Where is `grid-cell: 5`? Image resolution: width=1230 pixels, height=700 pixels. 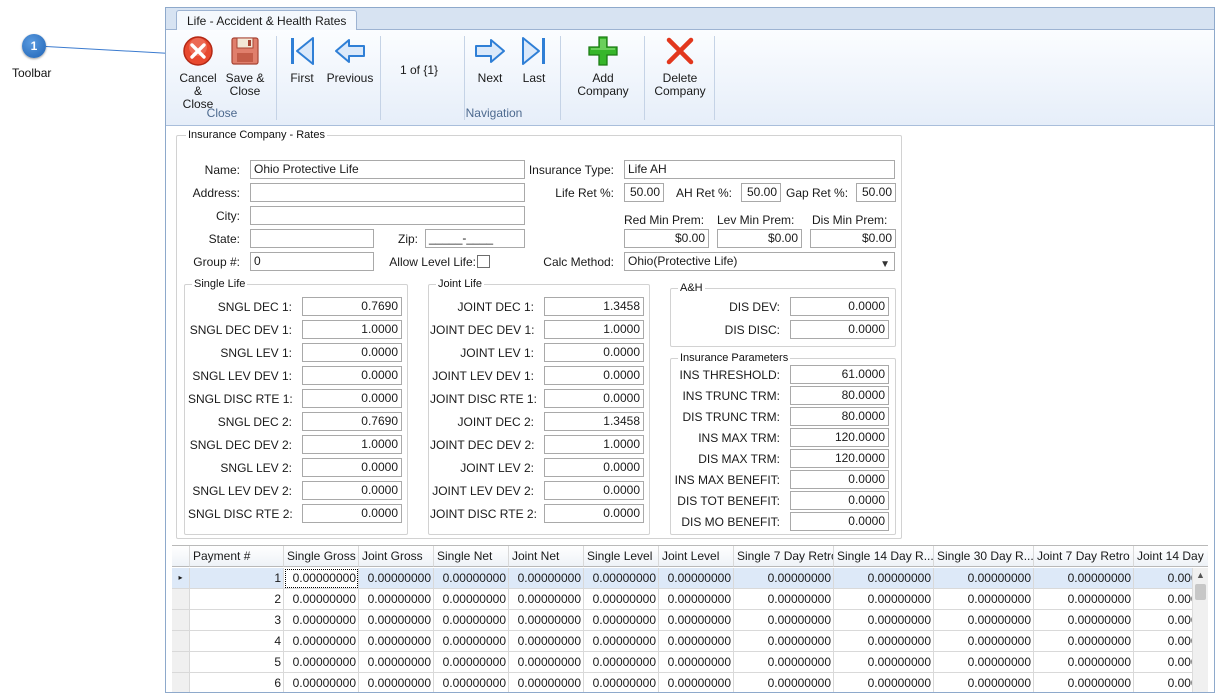 grid-cell: 5 is located at coordinates (237, 662).